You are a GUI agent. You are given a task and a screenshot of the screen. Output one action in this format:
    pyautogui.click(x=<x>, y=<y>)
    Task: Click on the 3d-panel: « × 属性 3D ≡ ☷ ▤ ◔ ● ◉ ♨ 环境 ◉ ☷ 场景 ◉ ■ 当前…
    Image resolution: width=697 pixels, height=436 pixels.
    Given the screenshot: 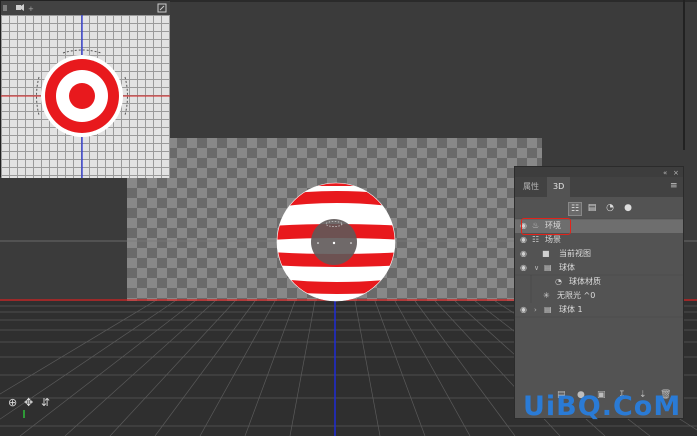 What is the action you would take?
    pyautogui.click(x=599, y=292)
    